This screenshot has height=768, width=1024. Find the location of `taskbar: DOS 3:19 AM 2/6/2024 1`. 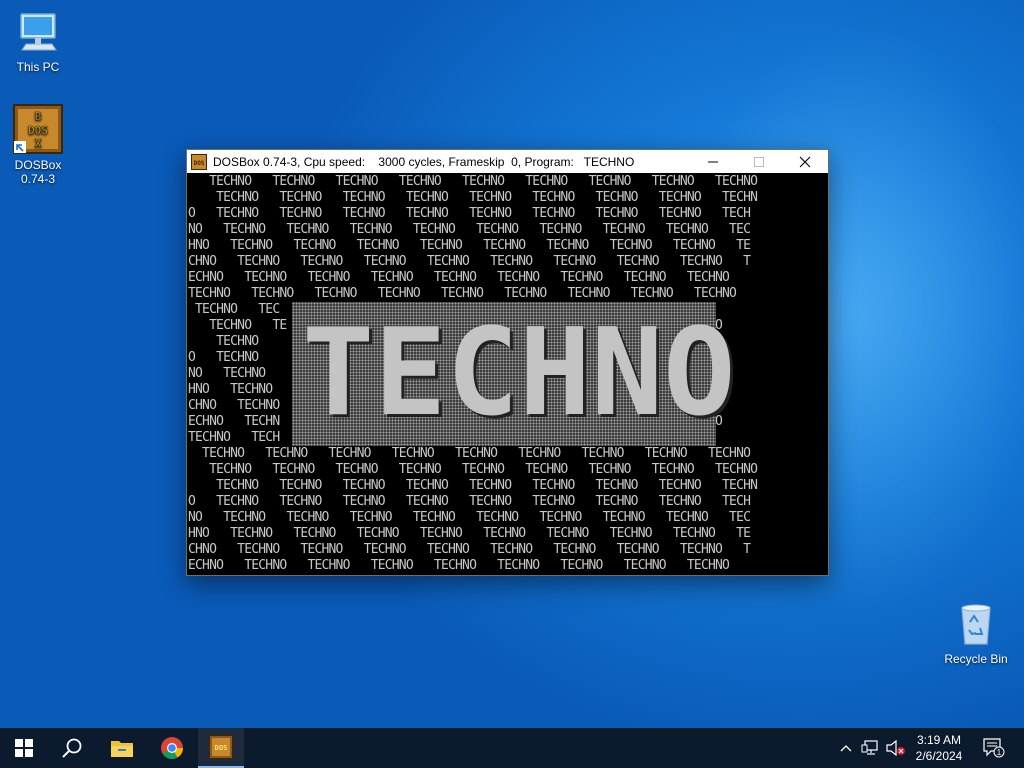

taskbar: DOS 3:19 AM 2/6/2024 1 is located at coordinates (512, 748).